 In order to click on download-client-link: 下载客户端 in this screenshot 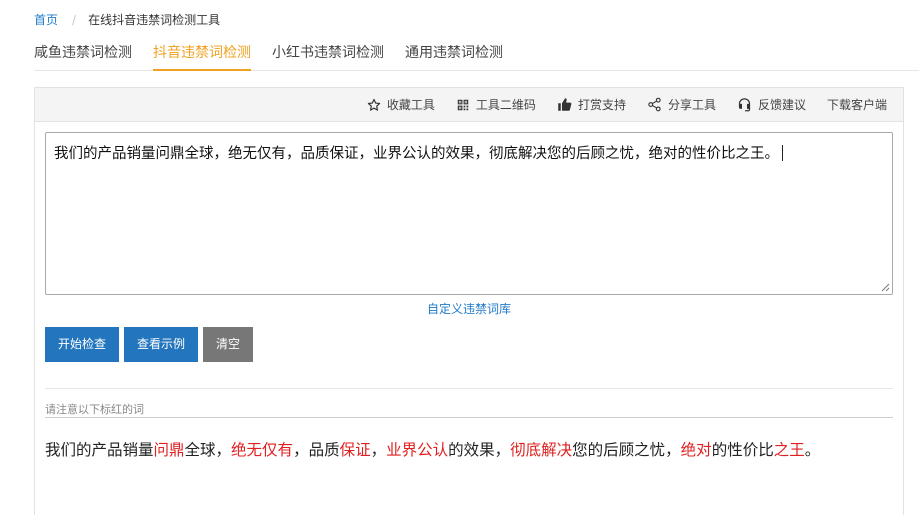, I will do `click(857, 104)`.